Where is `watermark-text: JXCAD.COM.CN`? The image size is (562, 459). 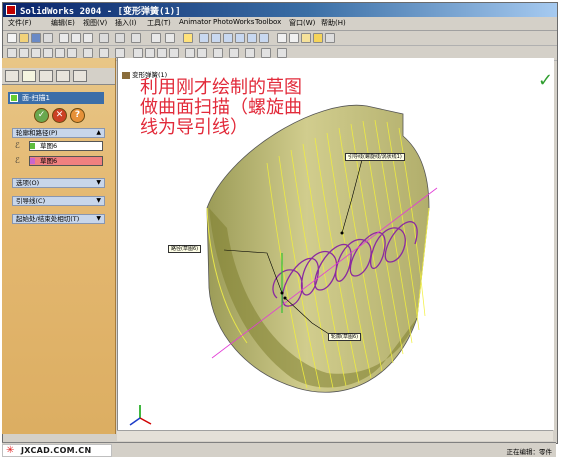 watermark-text: JXCAD.COM.CN is located at coordinates (56, 450).